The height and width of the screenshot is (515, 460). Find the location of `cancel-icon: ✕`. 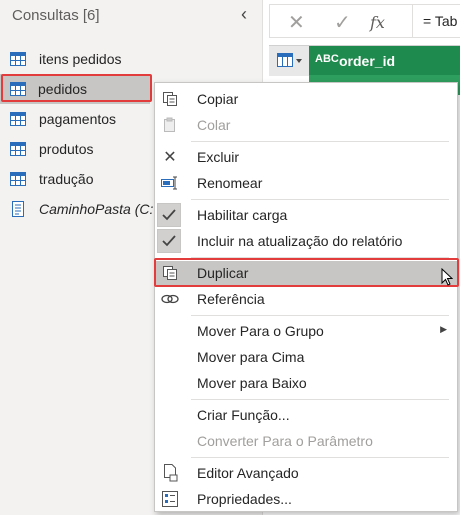

cancel-icon: ✕ is located at coordinates (296, 22).